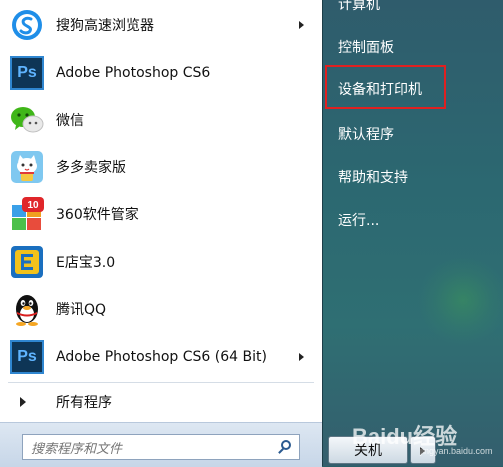 Image resolution: width=503 pixels, height=467 pixels. I want to click on lucky-cat-icon, so click(27, 167).